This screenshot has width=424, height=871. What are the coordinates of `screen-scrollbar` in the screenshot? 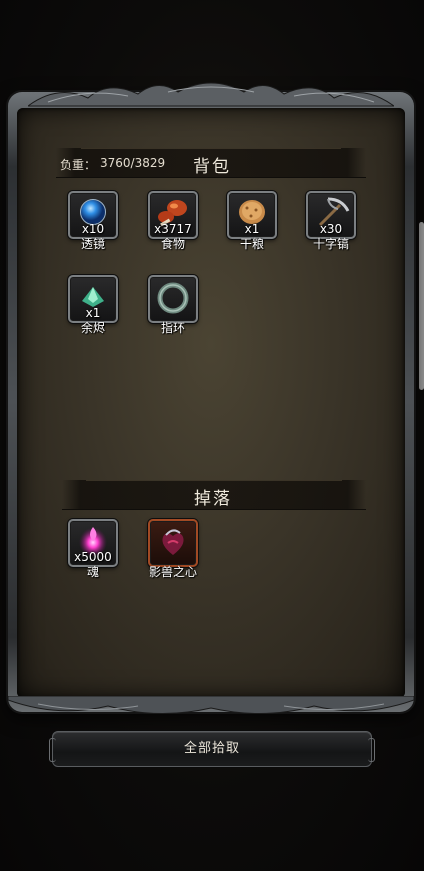 It's located at (421, 306).